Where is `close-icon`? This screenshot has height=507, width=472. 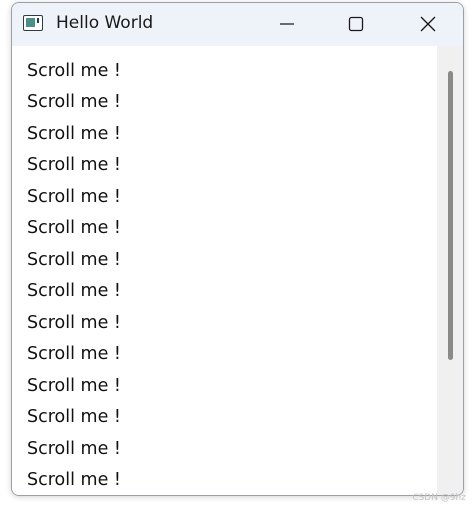 close-icon is located at coordinates (428, 24).